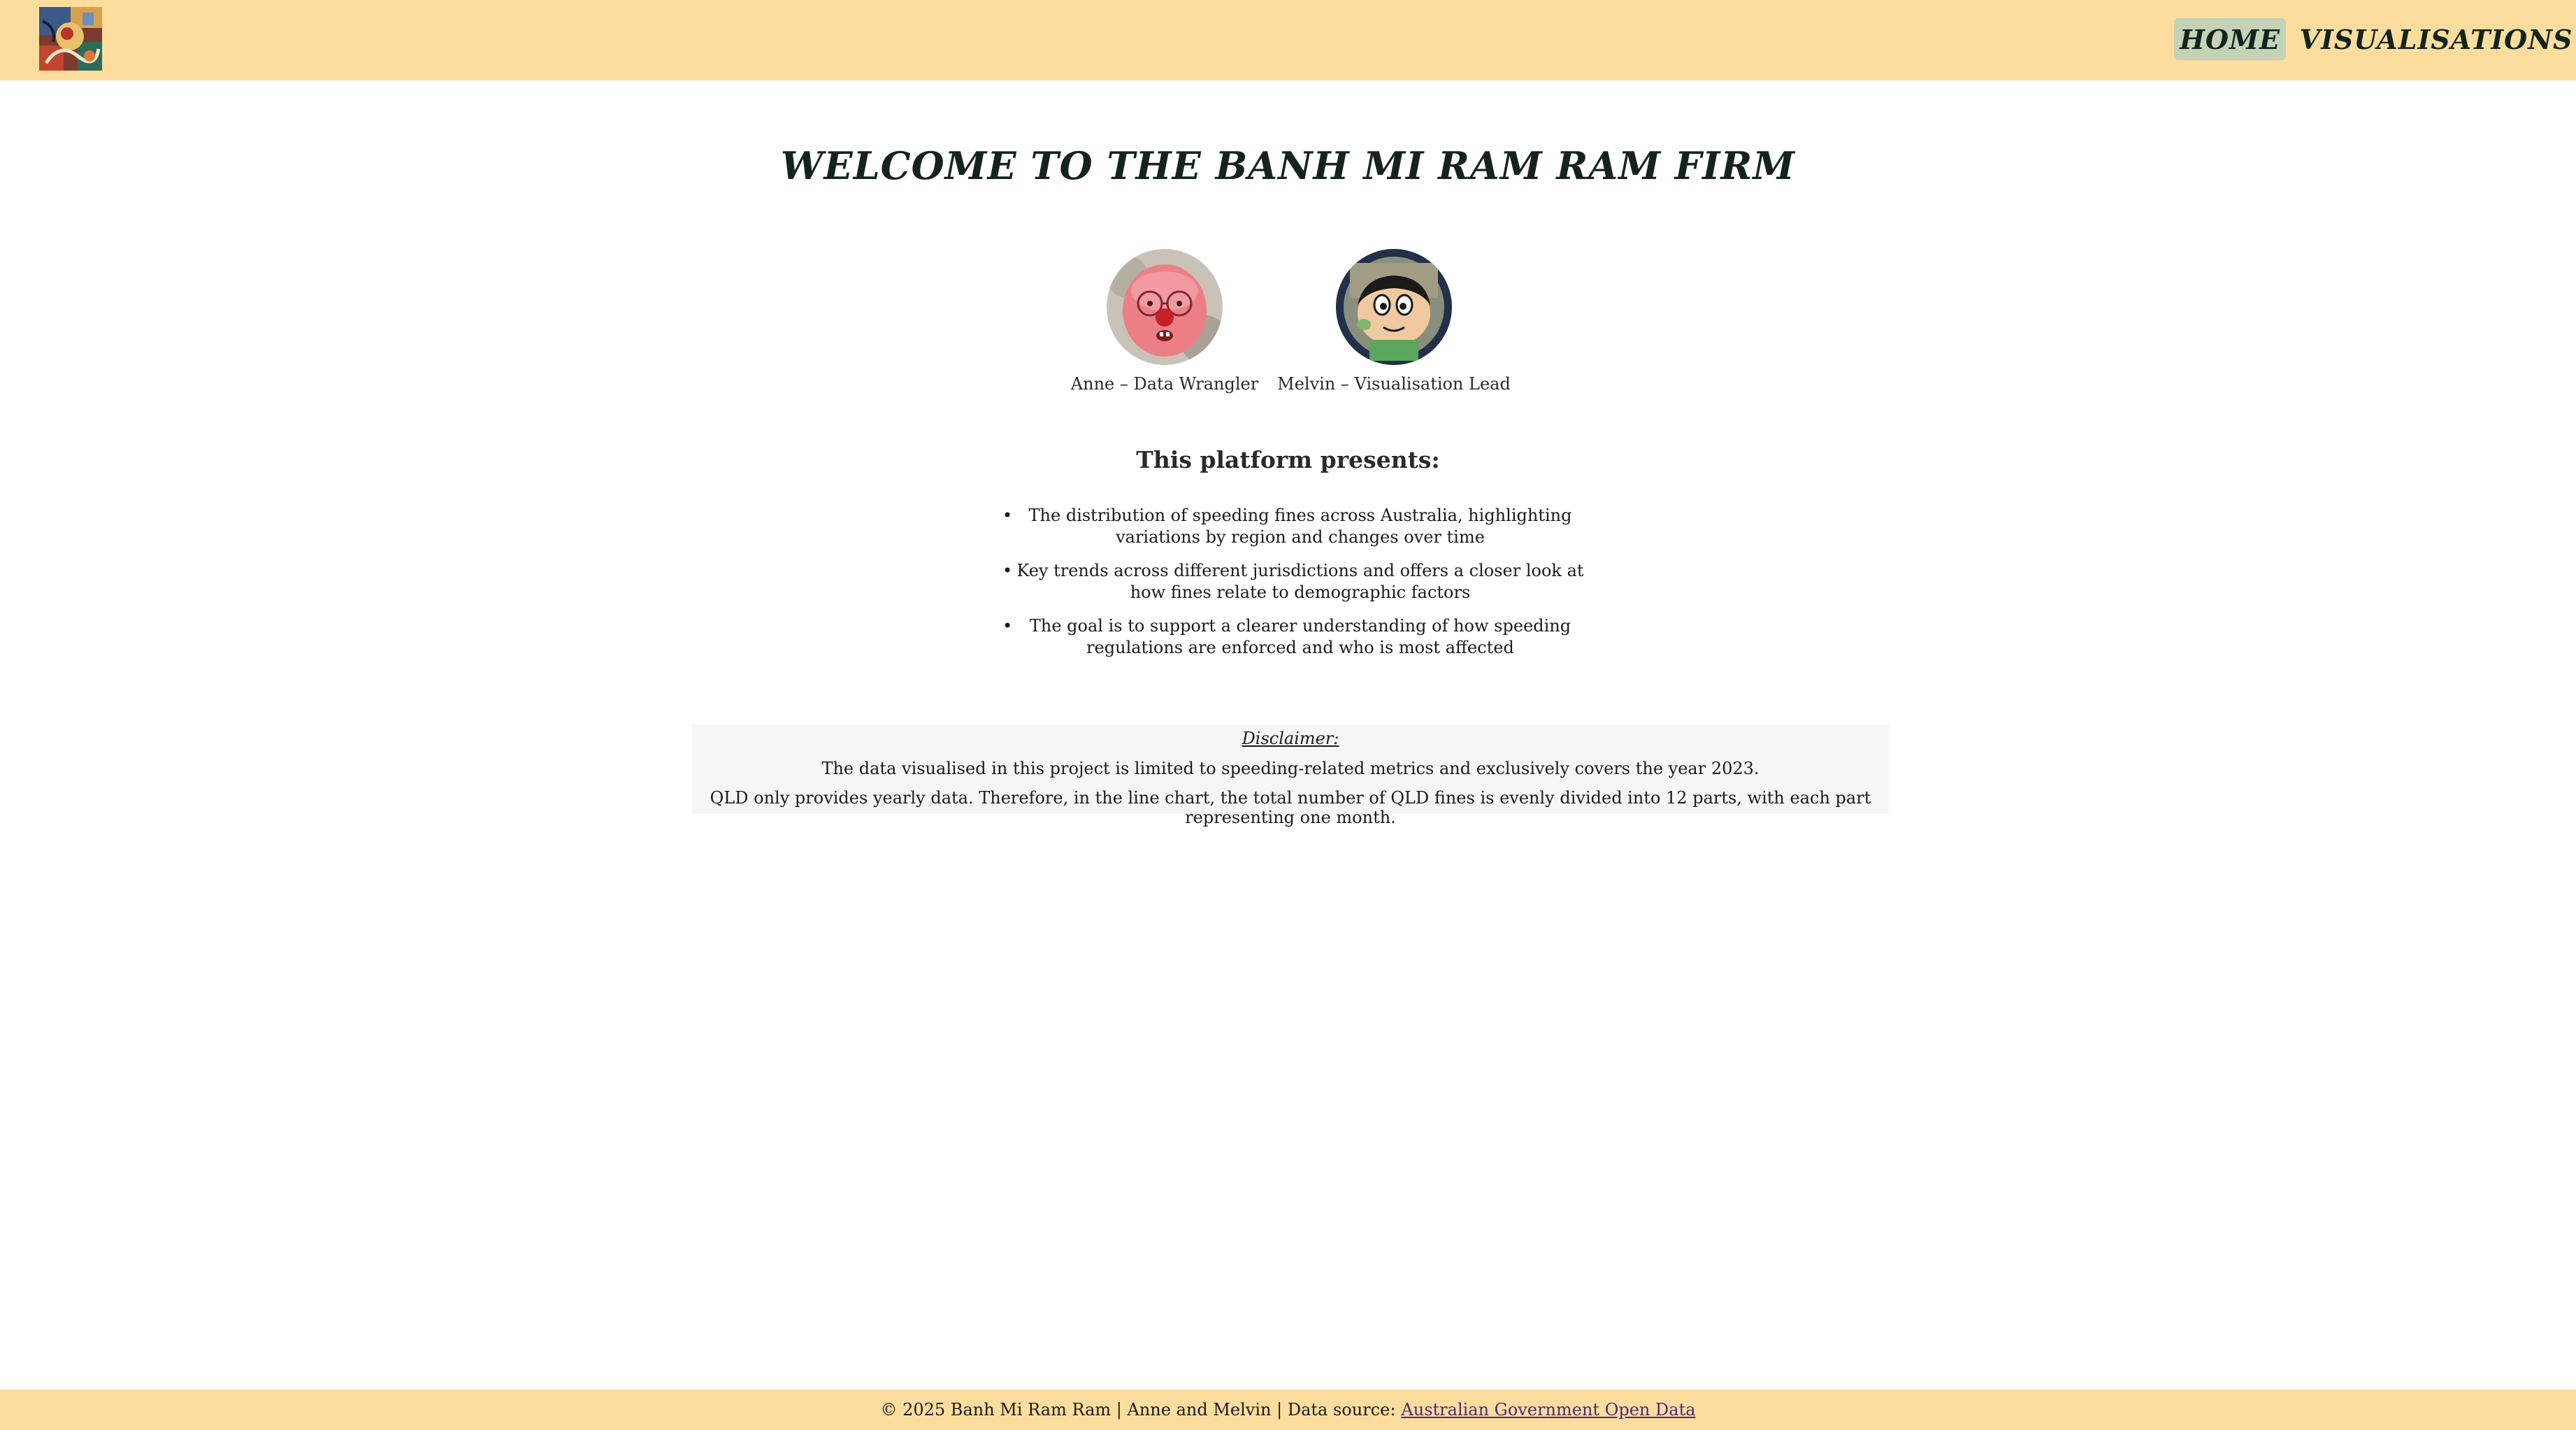 This screenshot has height=1430, width=2576. What do you see at coordinates (1394, 307) in the screenshot?
I see `cartoon-boy-character-icon` at bounding box center [1394, 307].